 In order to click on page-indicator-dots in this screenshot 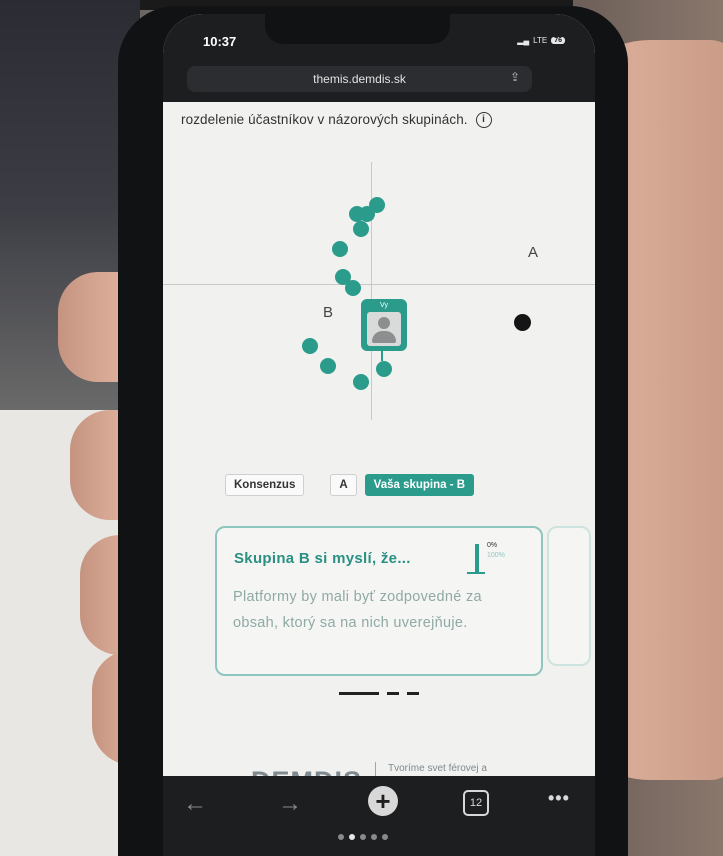, I will do `click(363, 837)`.